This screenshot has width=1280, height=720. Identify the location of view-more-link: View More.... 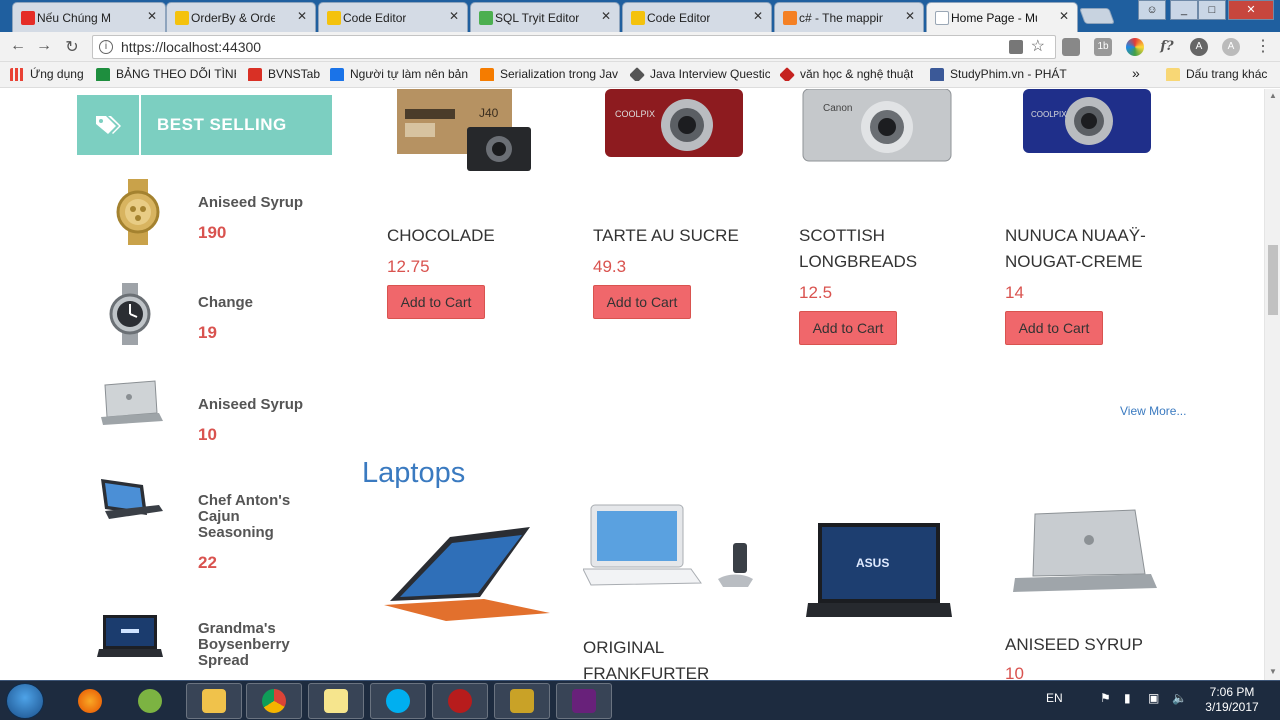
(1153, 411).